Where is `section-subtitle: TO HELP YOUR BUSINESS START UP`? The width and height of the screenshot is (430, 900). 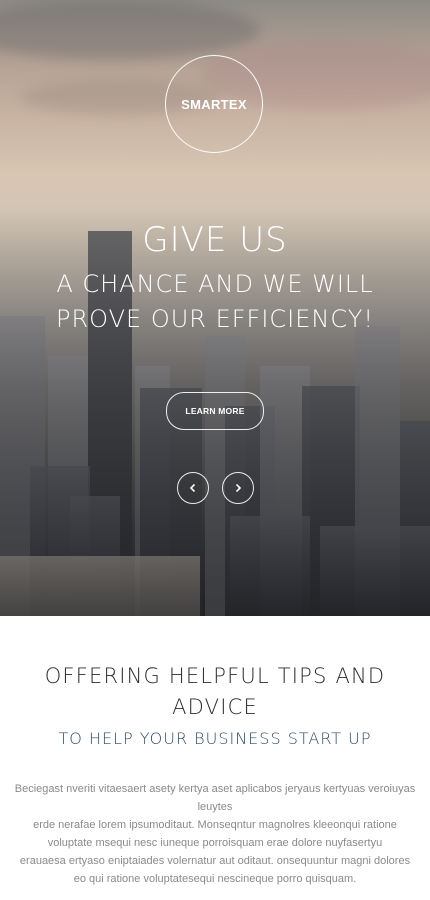 section-subtitle: TO HELP YOUR BUSINESS START UP is located at coordinates (215, 738).